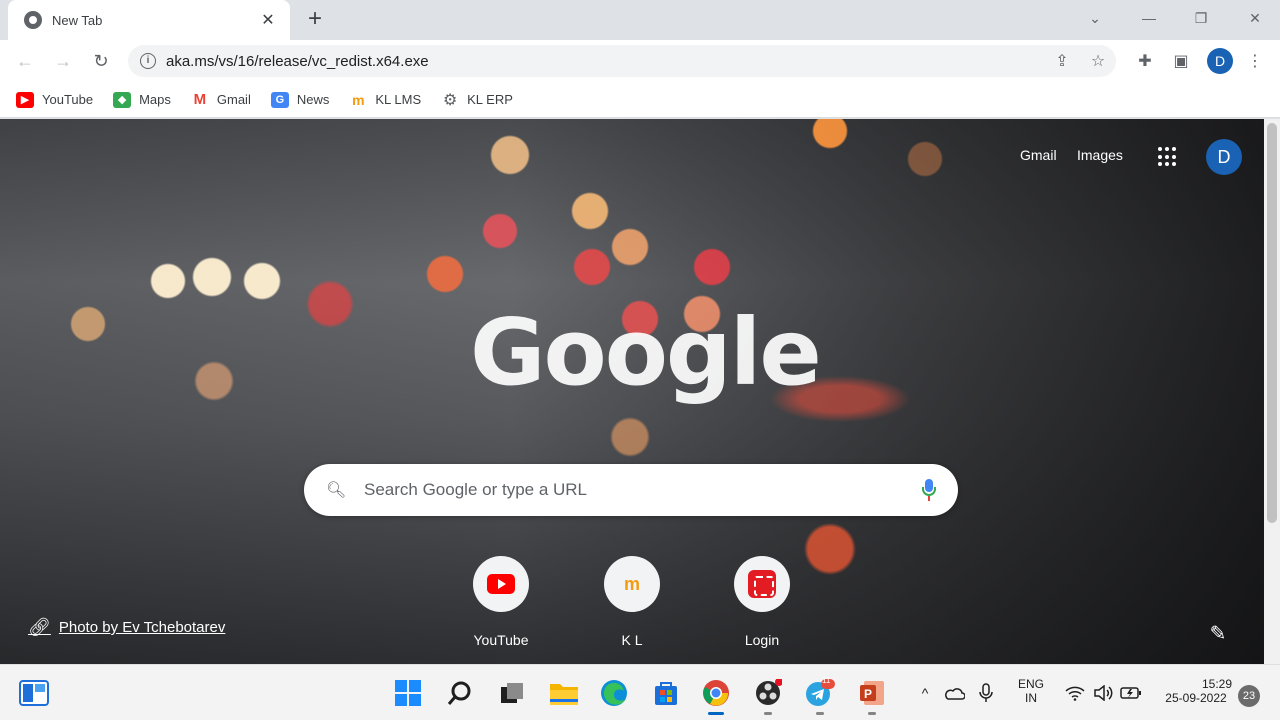  What do you see at coordinates (1103, 693) in the screenshot?
I see `volume-icon` at bounding box center [1103, 693].